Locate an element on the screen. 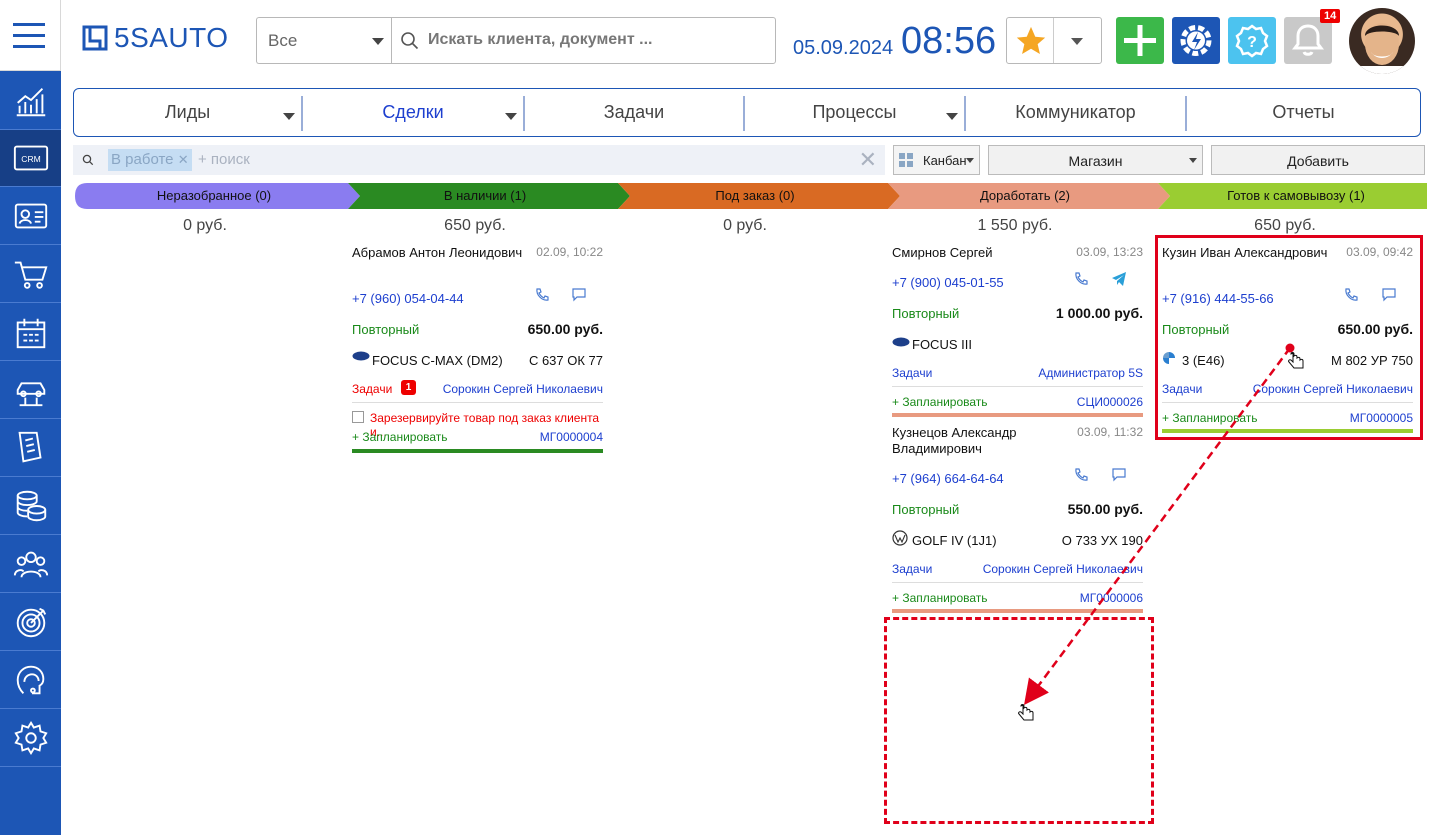 Image resolution: width=1429 pixels, height=835 pixels. crm-icon: CRM is located at coordinates (30, 158).